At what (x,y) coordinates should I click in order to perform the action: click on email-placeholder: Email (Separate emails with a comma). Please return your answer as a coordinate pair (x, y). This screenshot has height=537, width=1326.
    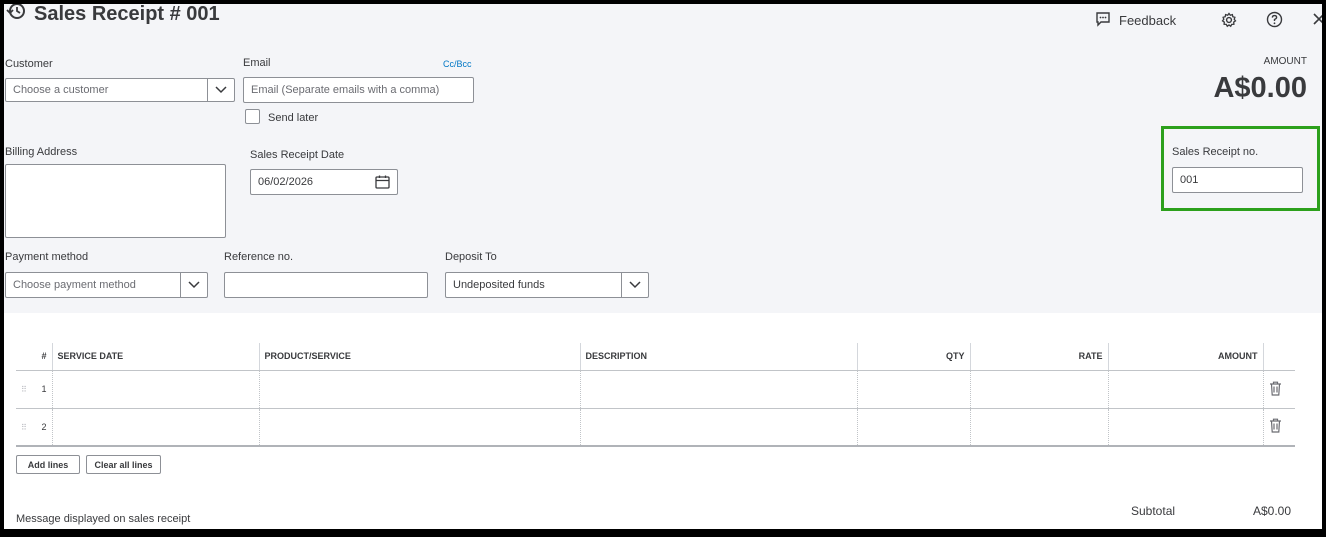
    Looking at the image, I should click on (345, 90).